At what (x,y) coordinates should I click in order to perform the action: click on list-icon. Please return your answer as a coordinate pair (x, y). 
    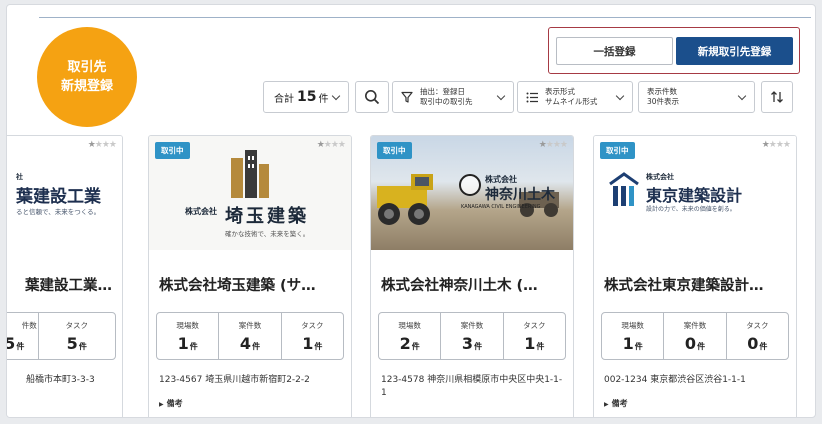
    Looking at the image, I should click on (532, 97).